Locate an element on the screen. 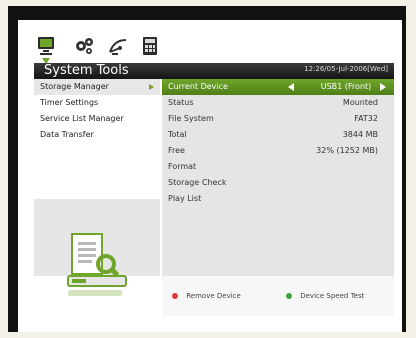 Image resolution: width=416 pixels, height=338 pixels. title-bar: System Tools 12:26/05-Jul-2006[Wed] is located at coordinates (214, 71).